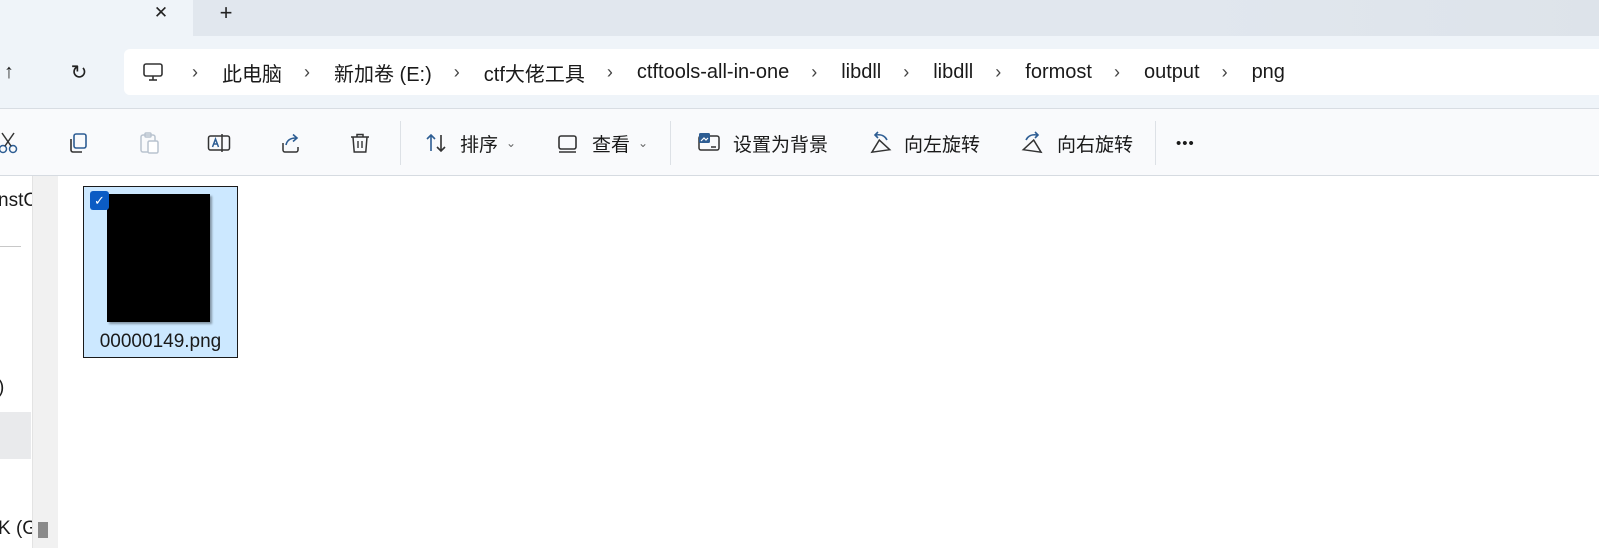 Image resolution: width=1599 pixels, height=548 pixels. I want to click on view-button: 查看 ⌄, so click(602, 143).